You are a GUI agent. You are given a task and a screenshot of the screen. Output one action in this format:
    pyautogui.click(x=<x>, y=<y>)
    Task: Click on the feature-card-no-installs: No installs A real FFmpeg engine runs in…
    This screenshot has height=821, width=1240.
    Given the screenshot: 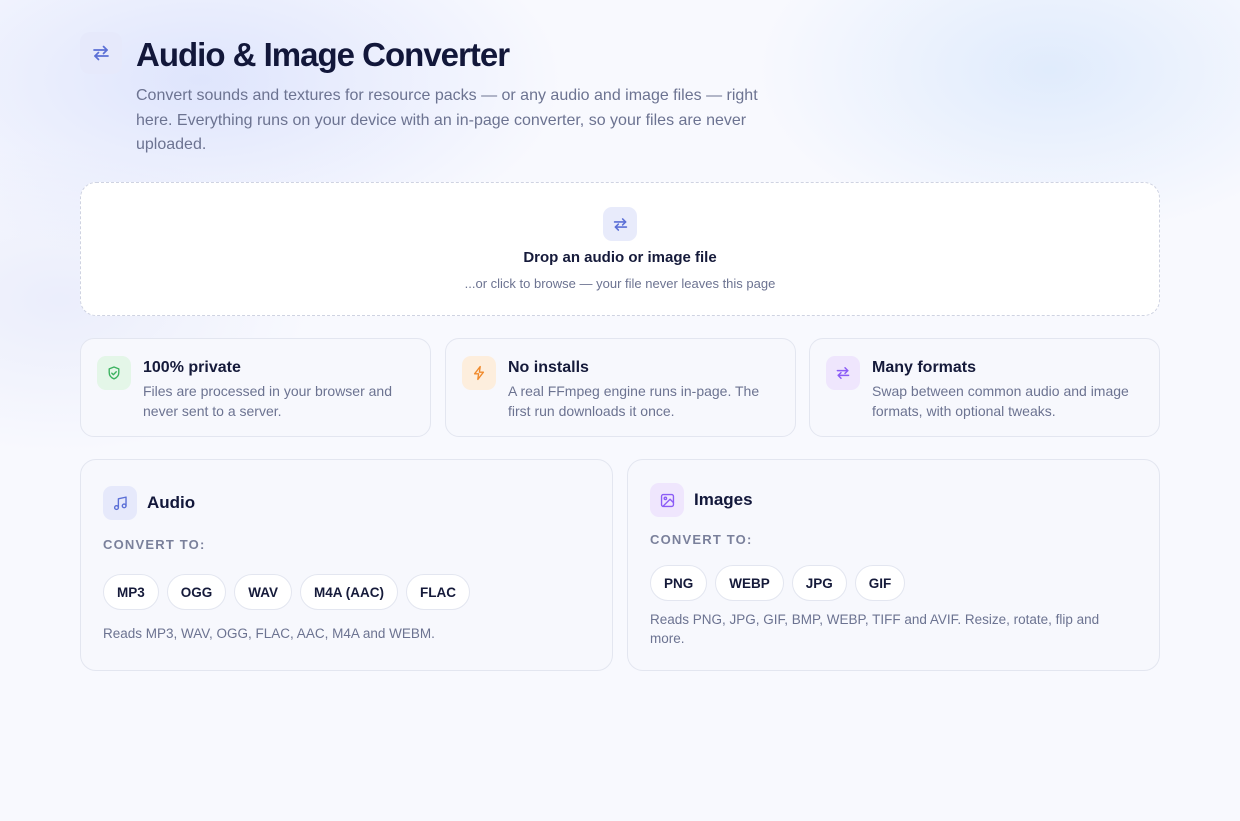 What is the action you would take?
    pyautogui.click(x=620, y=387)
    